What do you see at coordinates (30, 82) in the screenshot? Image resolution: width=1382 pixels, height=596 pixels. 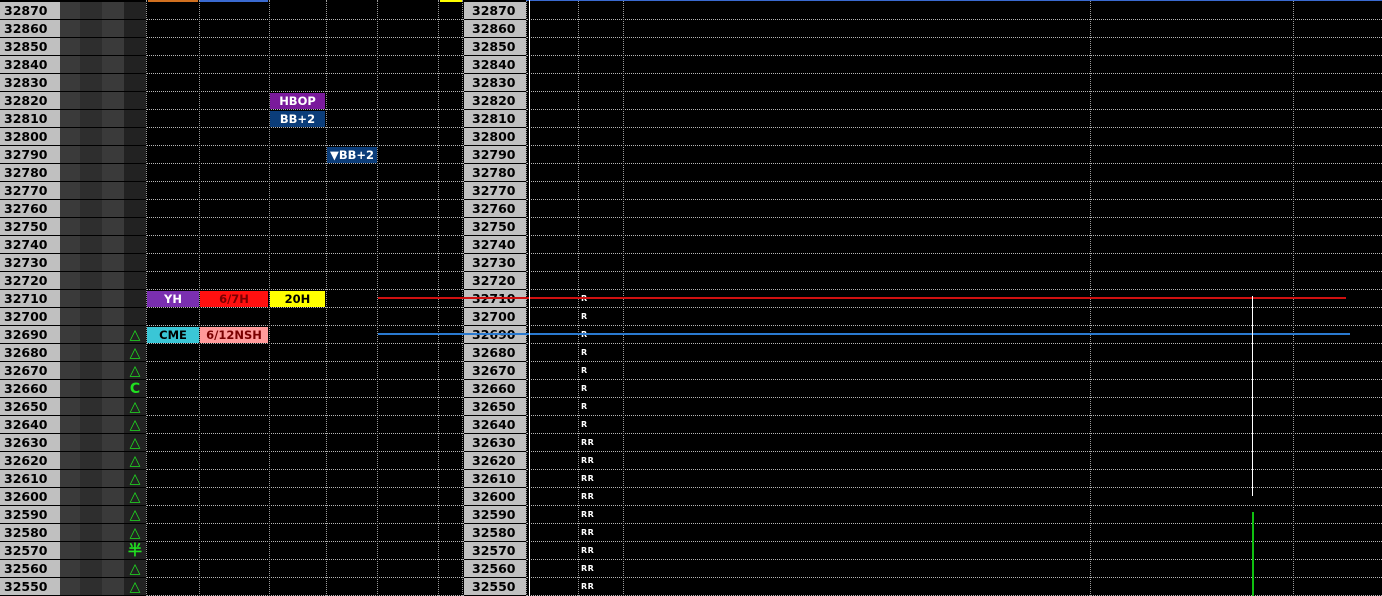 I see `price-label-left: 32830` at bounding box center [30, 82].